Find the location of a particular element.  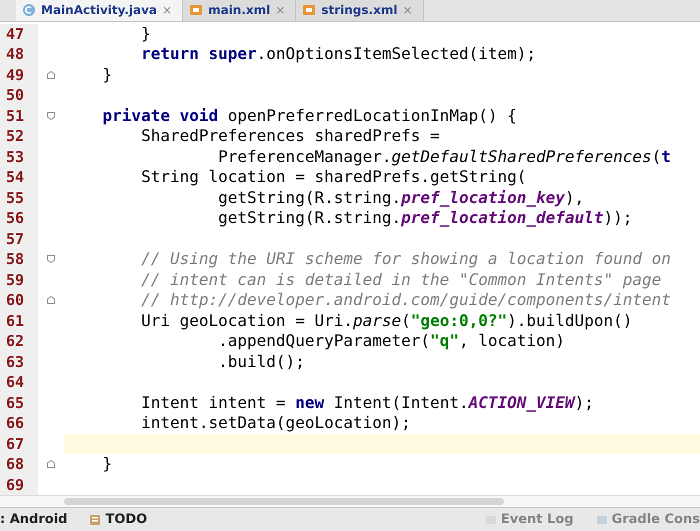

line-number: 56 is located at coordinates (19, 218).